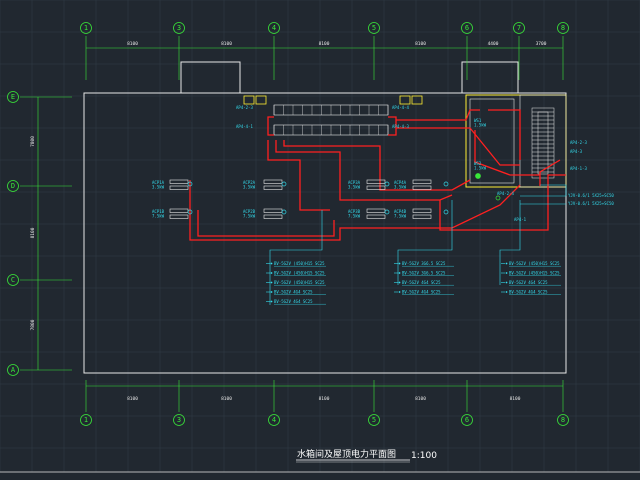  What do you see at coordinates (244, 126) in the screenshot?
I see `panel-label: AP4-4-1` at bounding box center [244, 126].